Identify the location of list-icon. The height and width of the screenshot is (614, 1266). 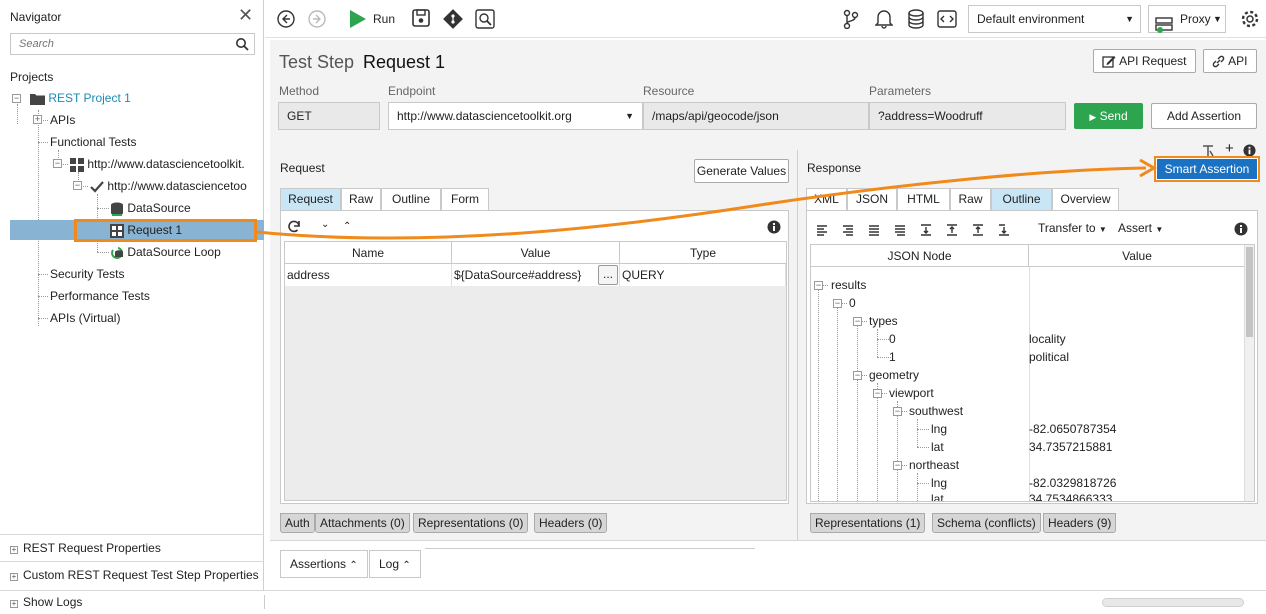
(900, 229).